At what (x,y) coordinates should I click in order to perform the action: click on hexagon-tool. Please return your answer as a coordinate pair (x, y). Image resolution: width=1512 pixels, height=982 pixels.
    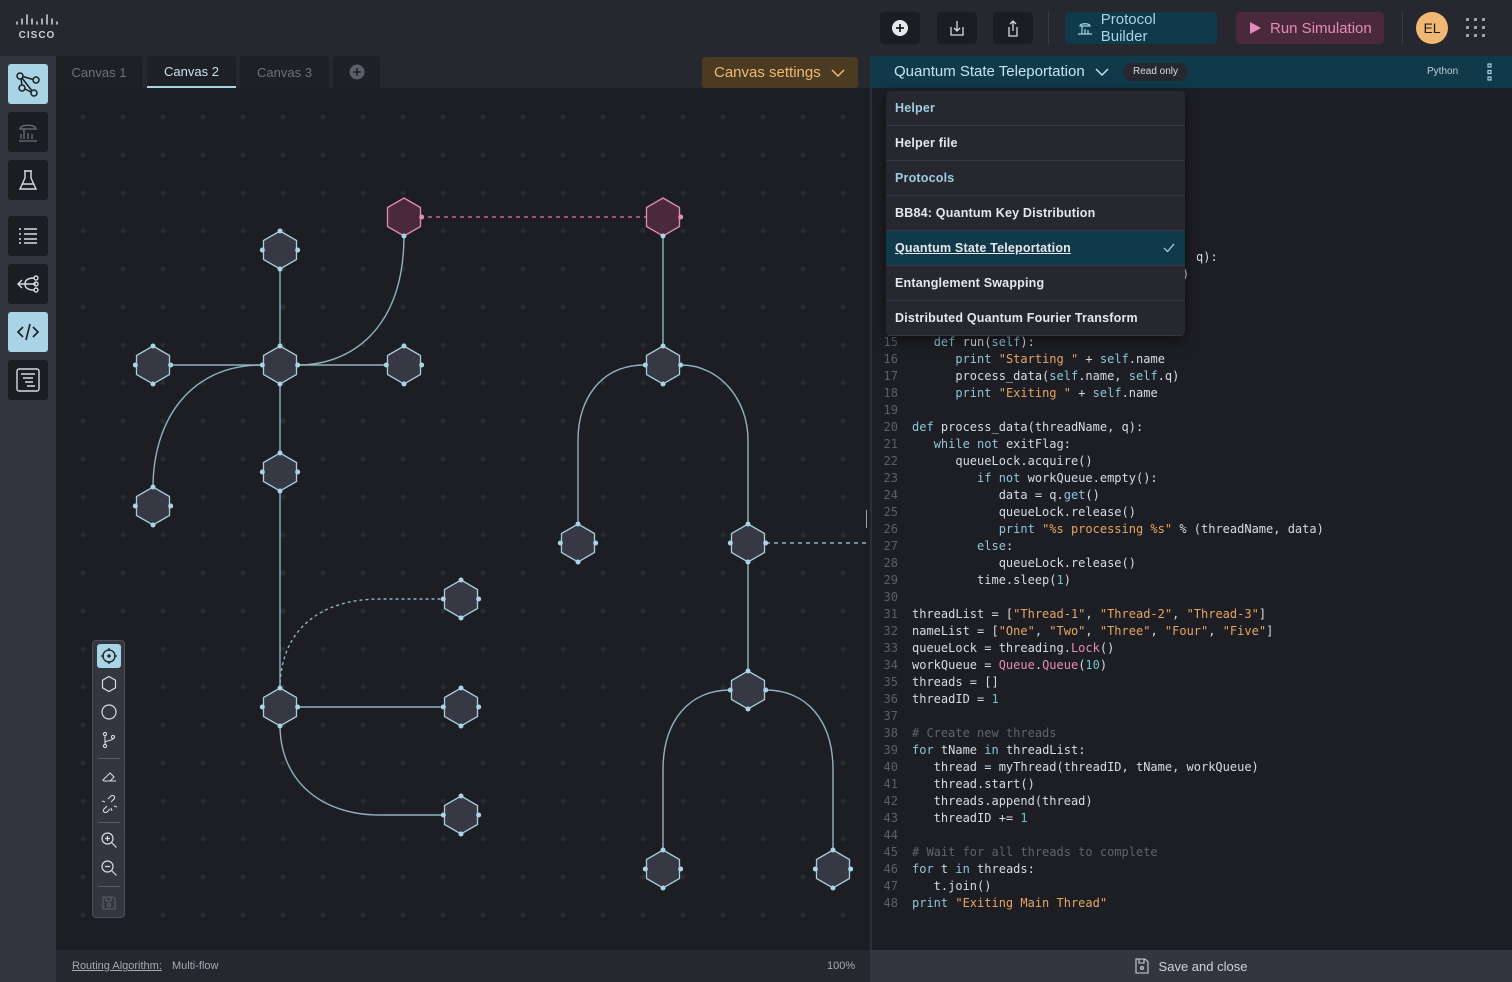
    Looking at the image, I should click on (109, 684).